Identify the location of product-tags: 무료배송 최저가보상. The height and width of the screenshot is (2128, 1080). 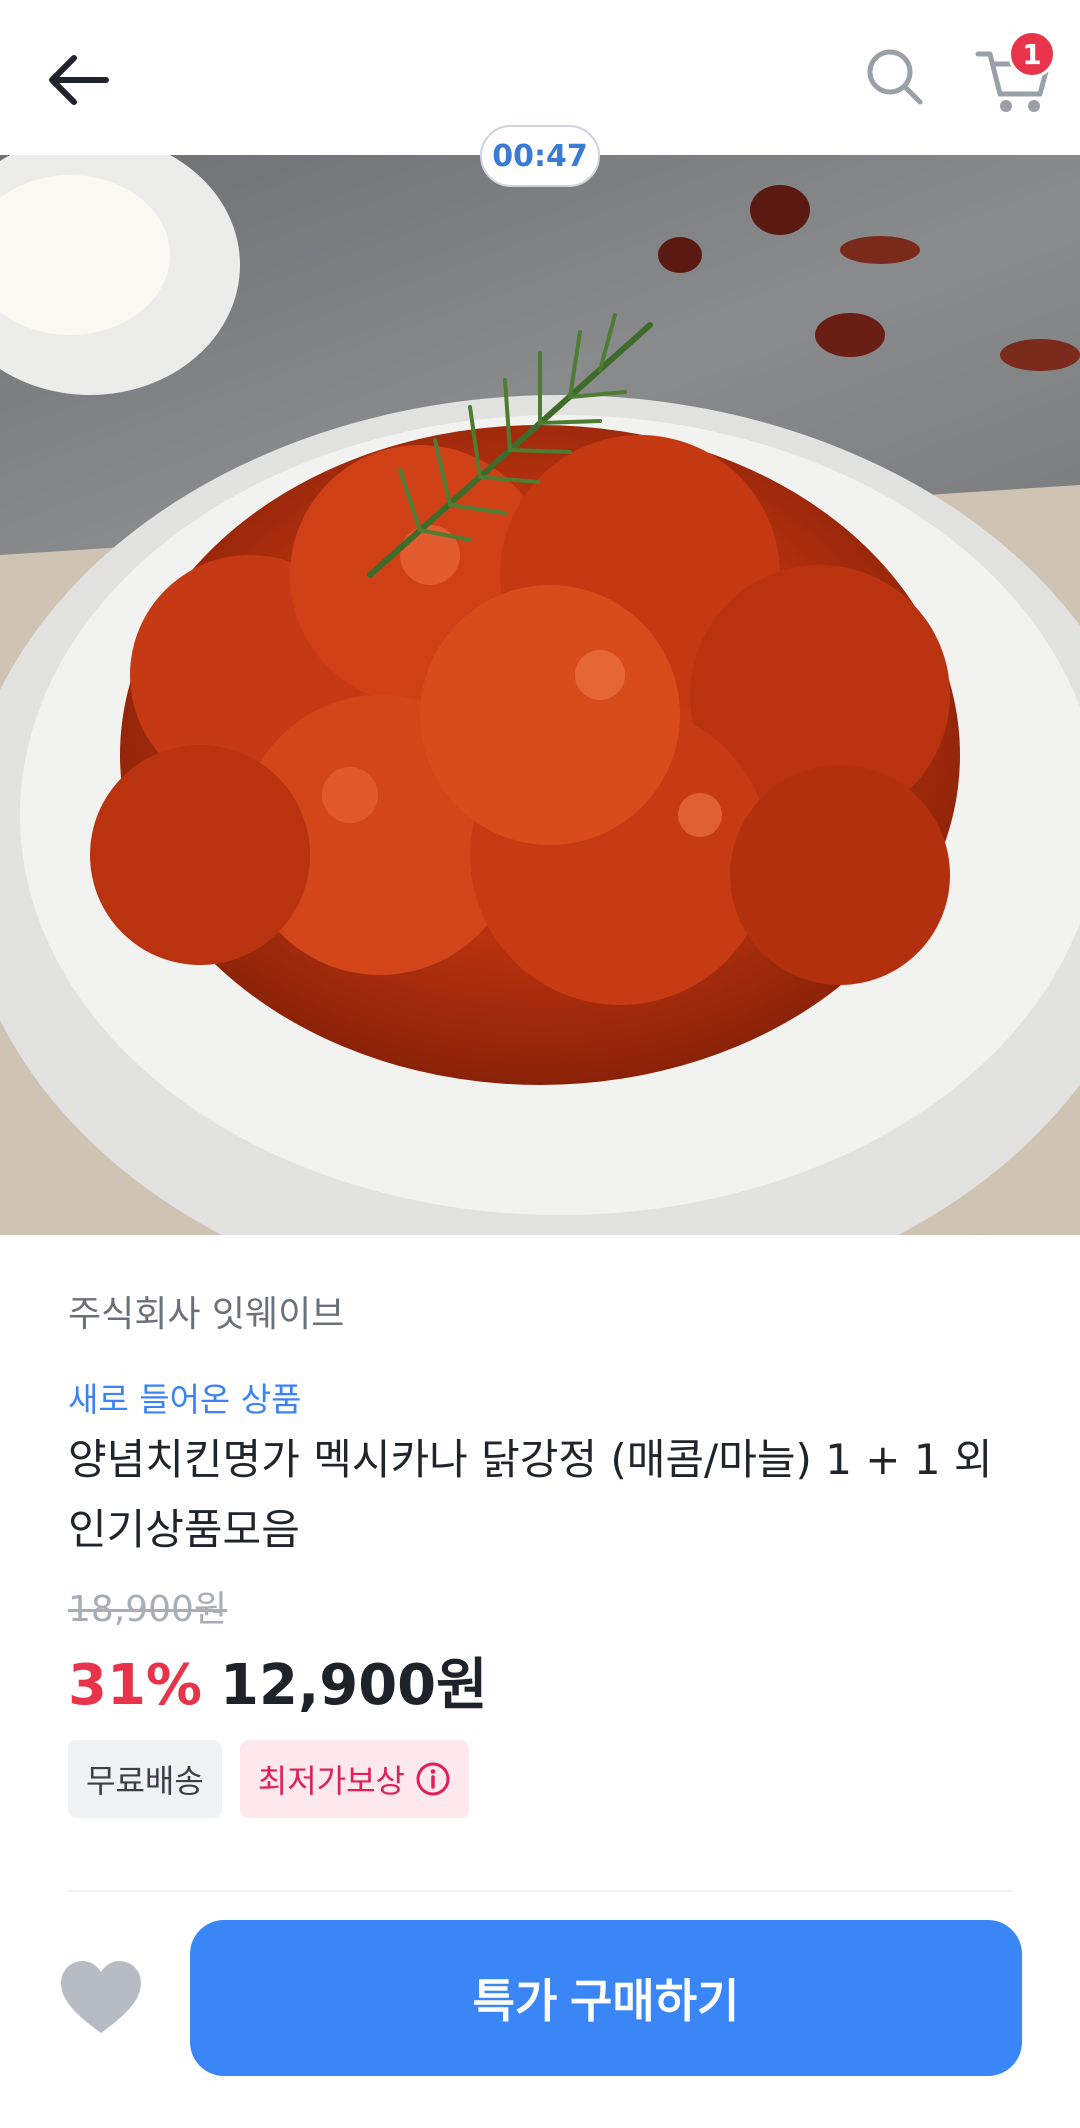
(268, 1779).